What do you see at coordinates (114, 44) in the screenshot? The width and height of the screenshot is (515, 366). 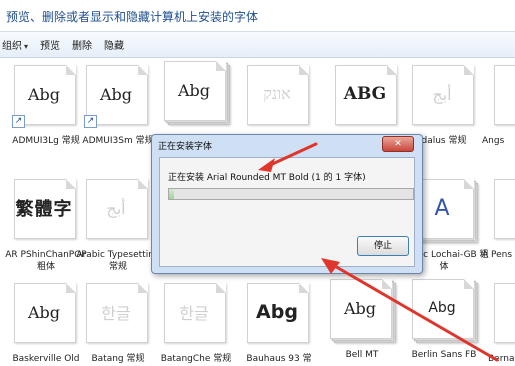 I see `hide-button: 隐藏` at bounding box center [114, 44].